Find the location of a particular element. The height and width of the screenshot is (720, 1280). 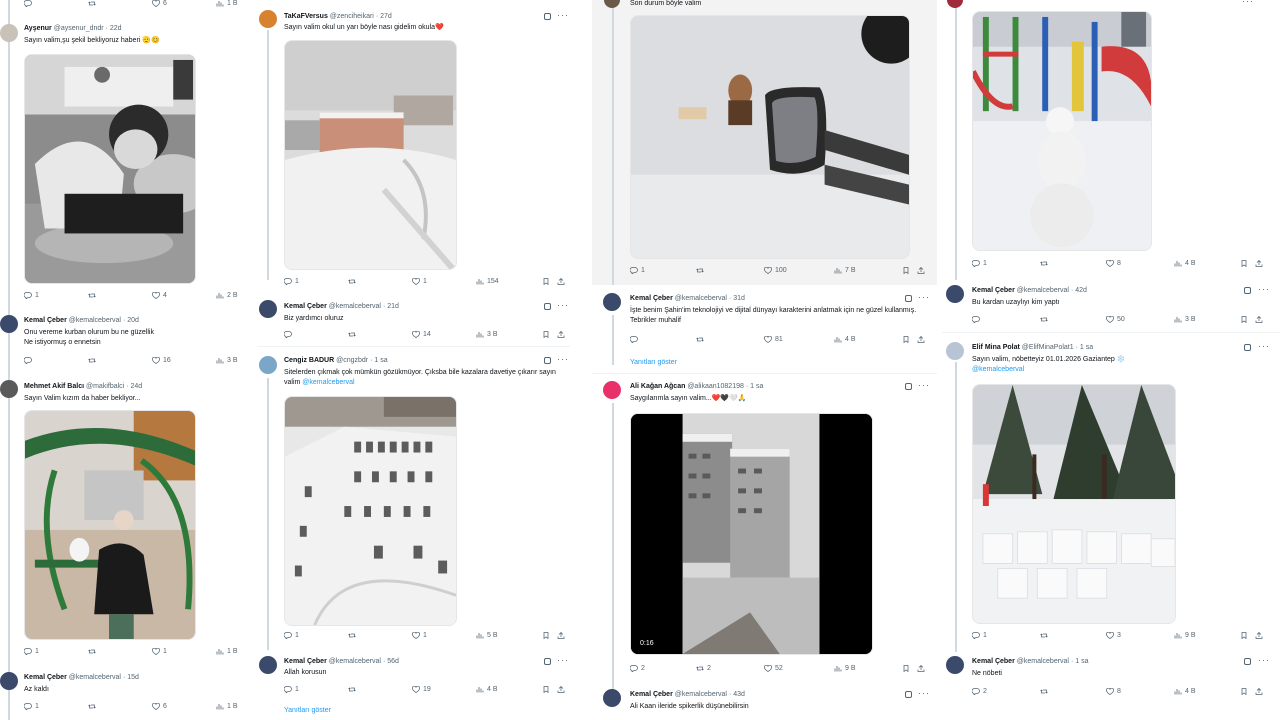

tweet-video-snowy-apartments: 0:16 is located at coordinates (751, 534).